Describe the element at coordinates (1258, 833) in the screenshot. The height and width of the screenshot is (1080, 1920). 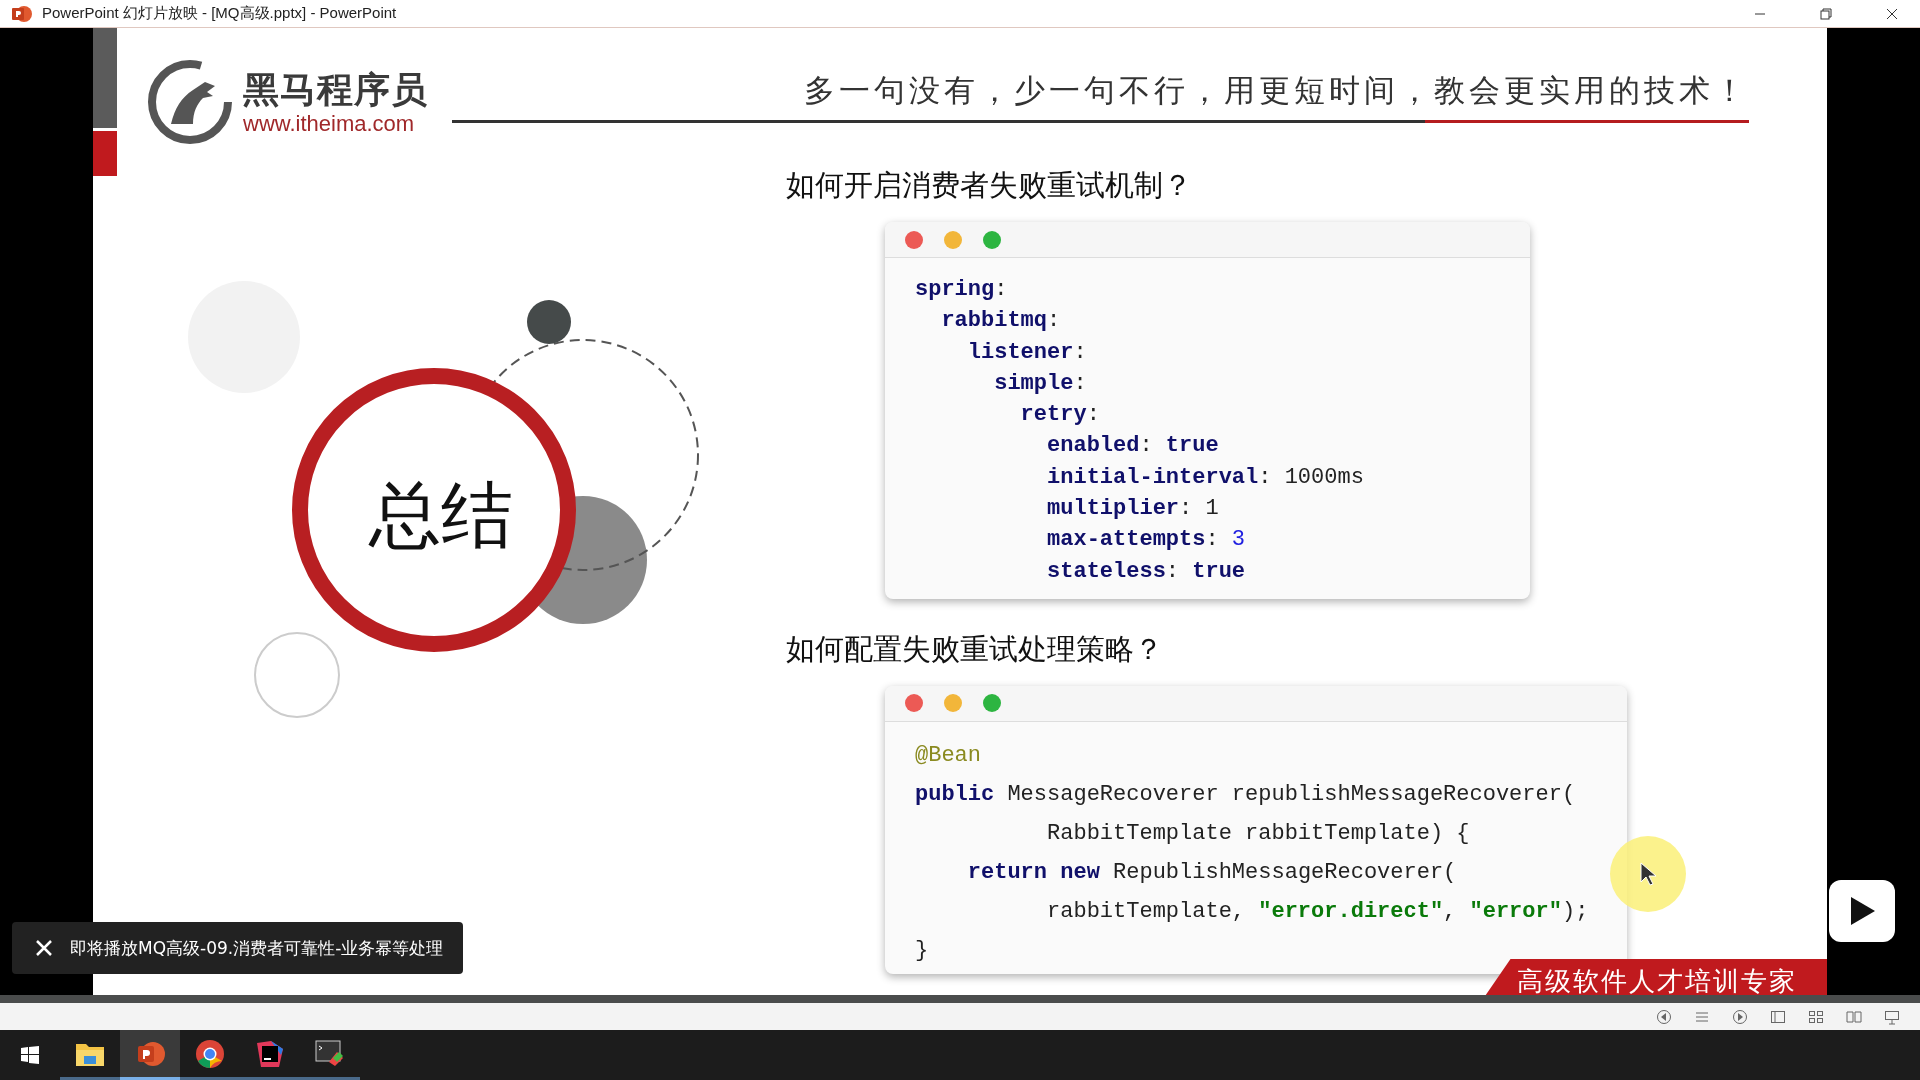
I see `code-line: RabbitTemplate rabbitTemplate) {` at that location.